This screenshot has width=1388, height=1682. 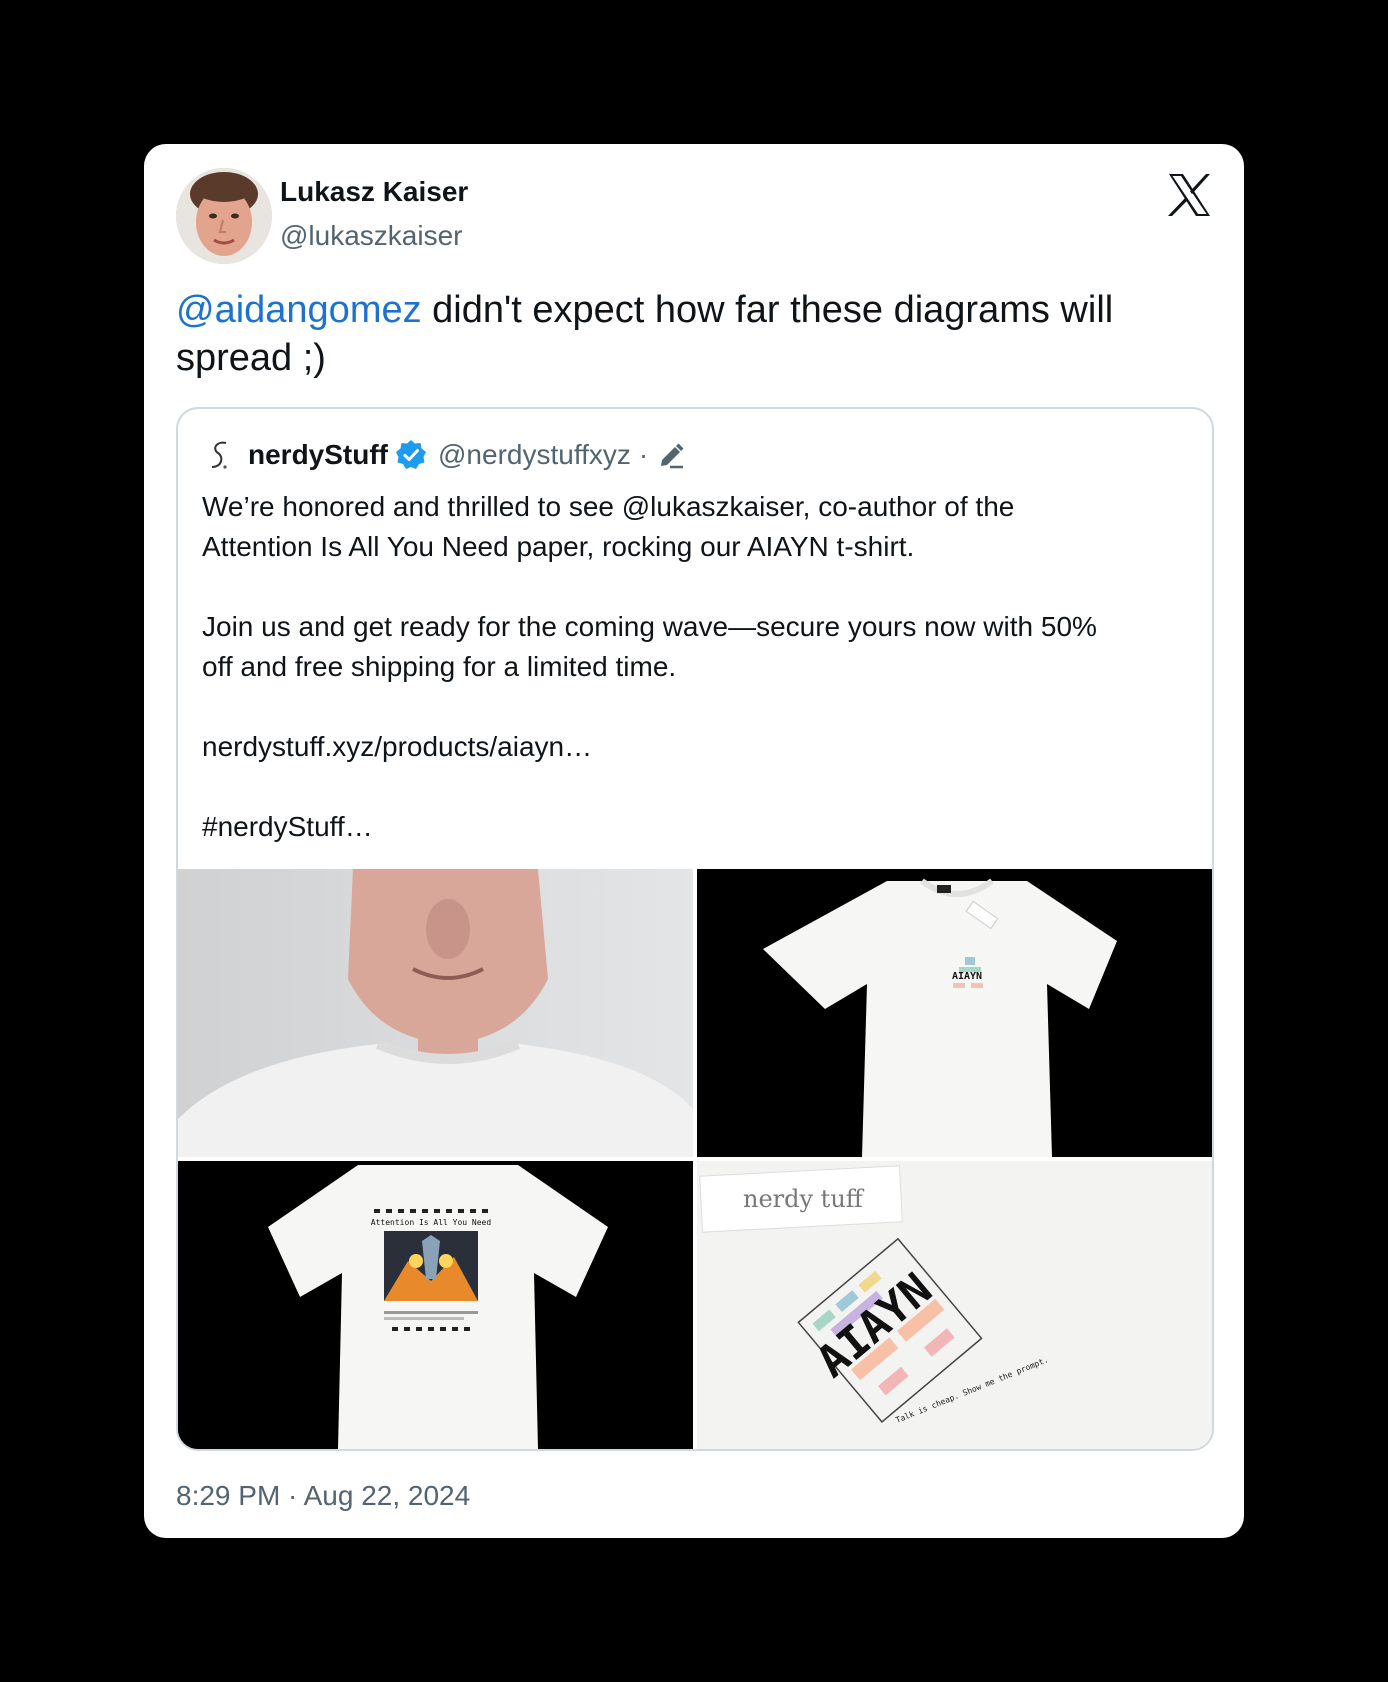 I want to click on photo-shirt-back: Attention Is All You Need, so click(x=435, y=1305).